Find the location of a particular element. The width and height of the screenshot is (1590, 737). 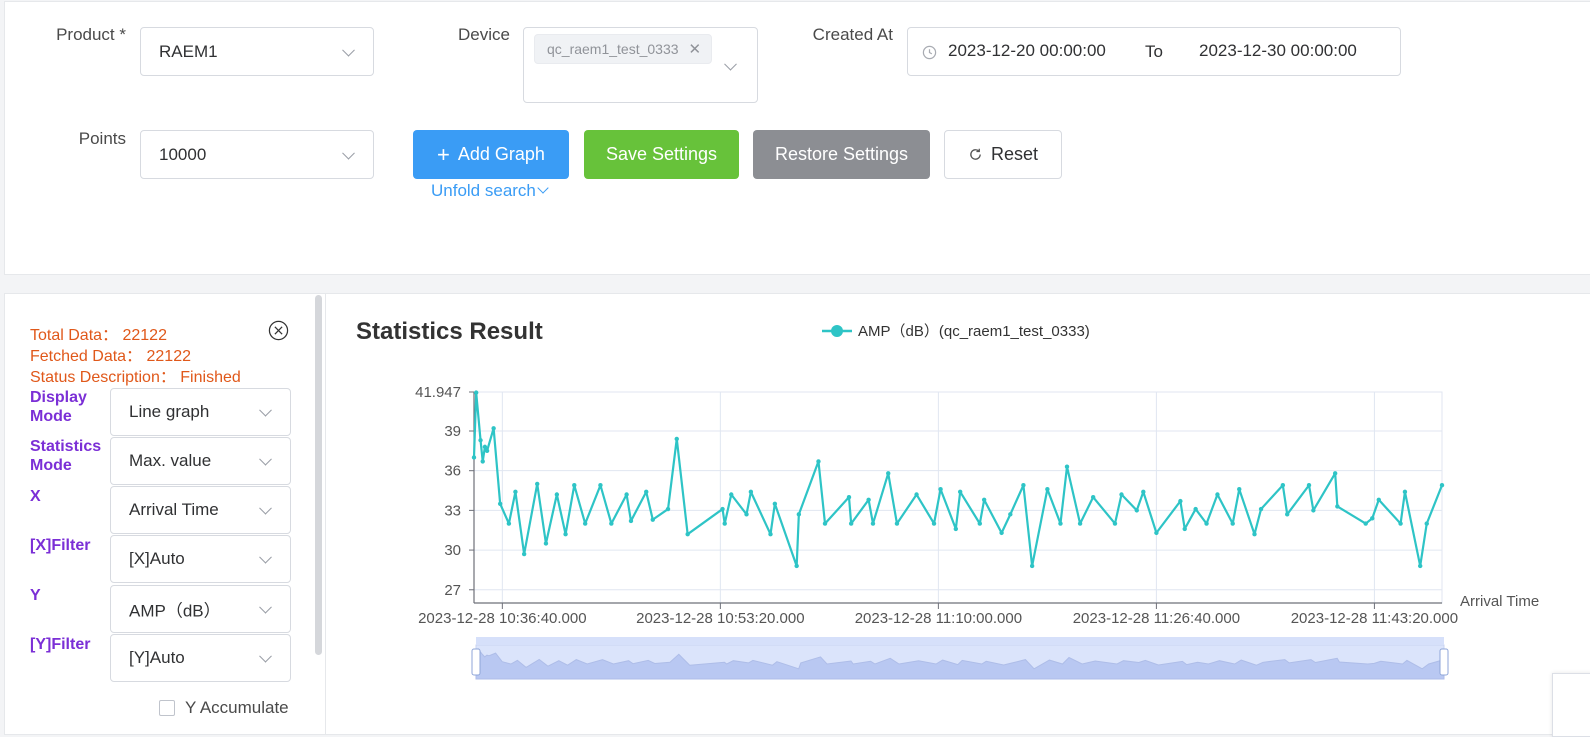

y-tick-label: 30 is located at coordinates (452, 550).